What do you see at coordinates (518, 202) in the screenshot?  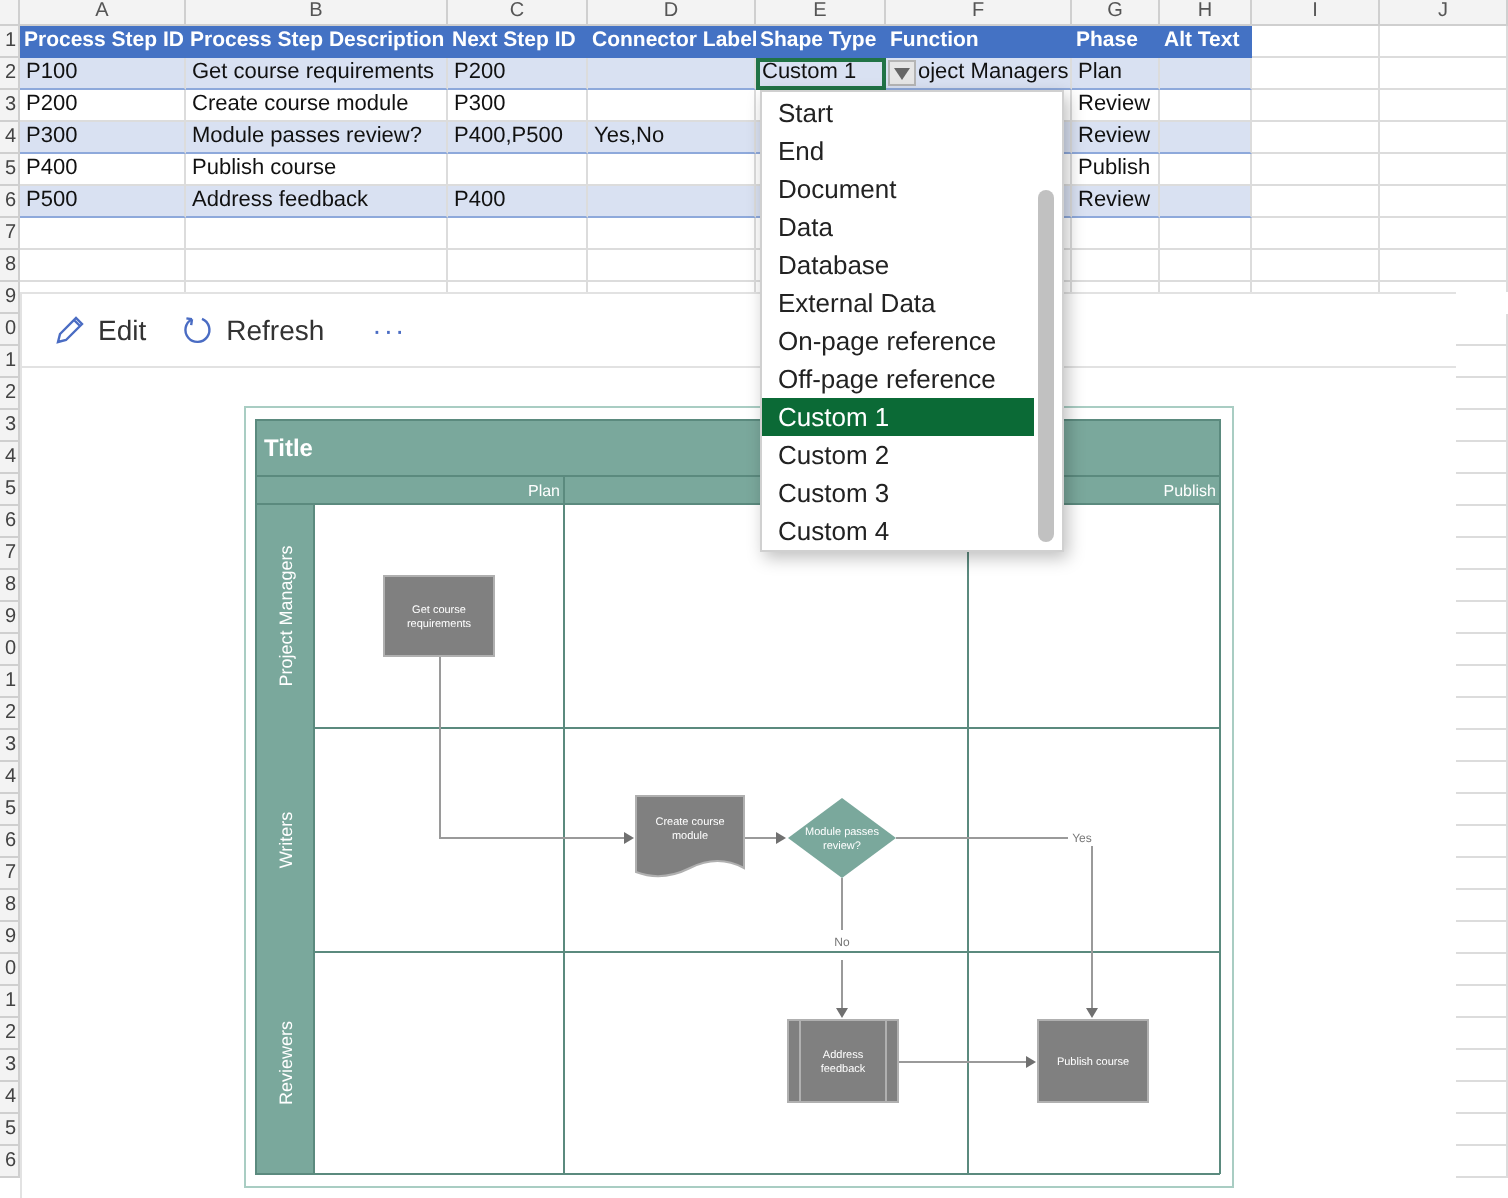 I see `table-cell: P400` at bounding box center [518, 202].